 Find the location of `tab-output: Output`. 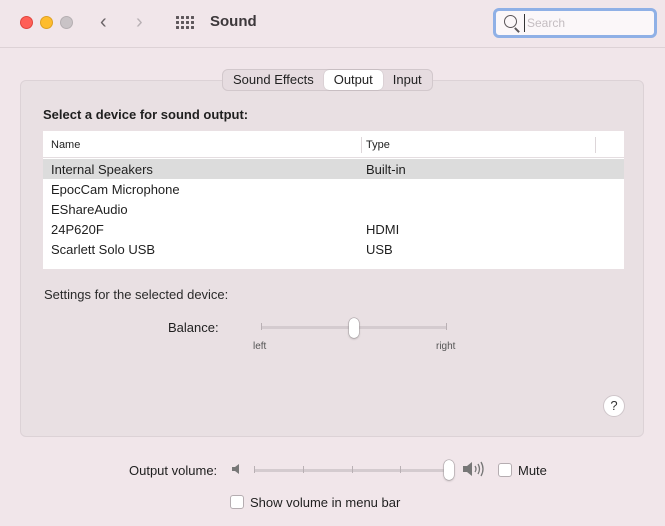

tab-output: Output is located at coordinates (353, 80).